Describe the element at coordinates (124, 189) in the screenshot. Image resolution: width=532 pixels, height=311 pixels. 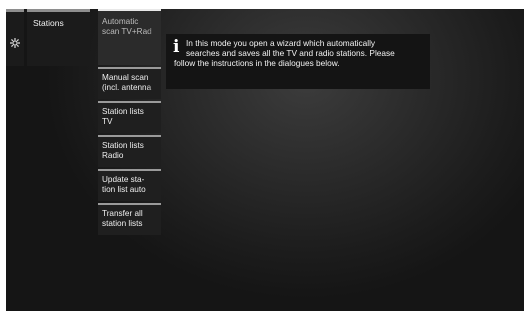
I see `menu-item-line2: tion list auto` at that location.